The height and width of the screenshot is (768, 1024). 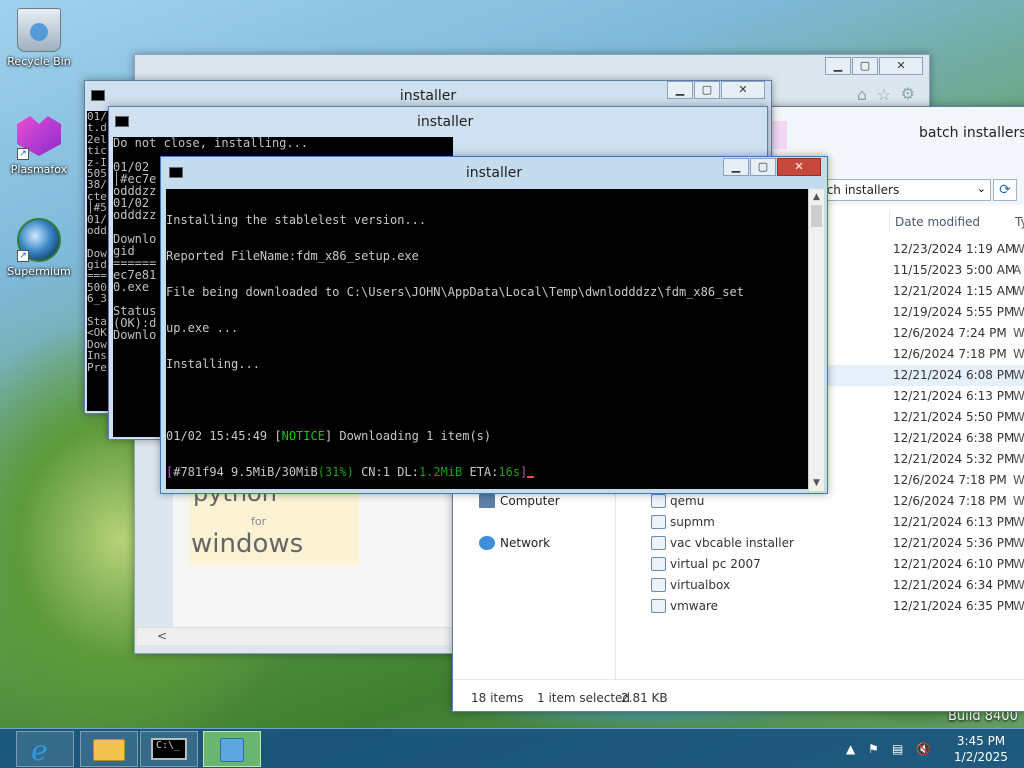 I want to click on clock: 3:45 PM 1/2/2025, so click(x=981, y=749).